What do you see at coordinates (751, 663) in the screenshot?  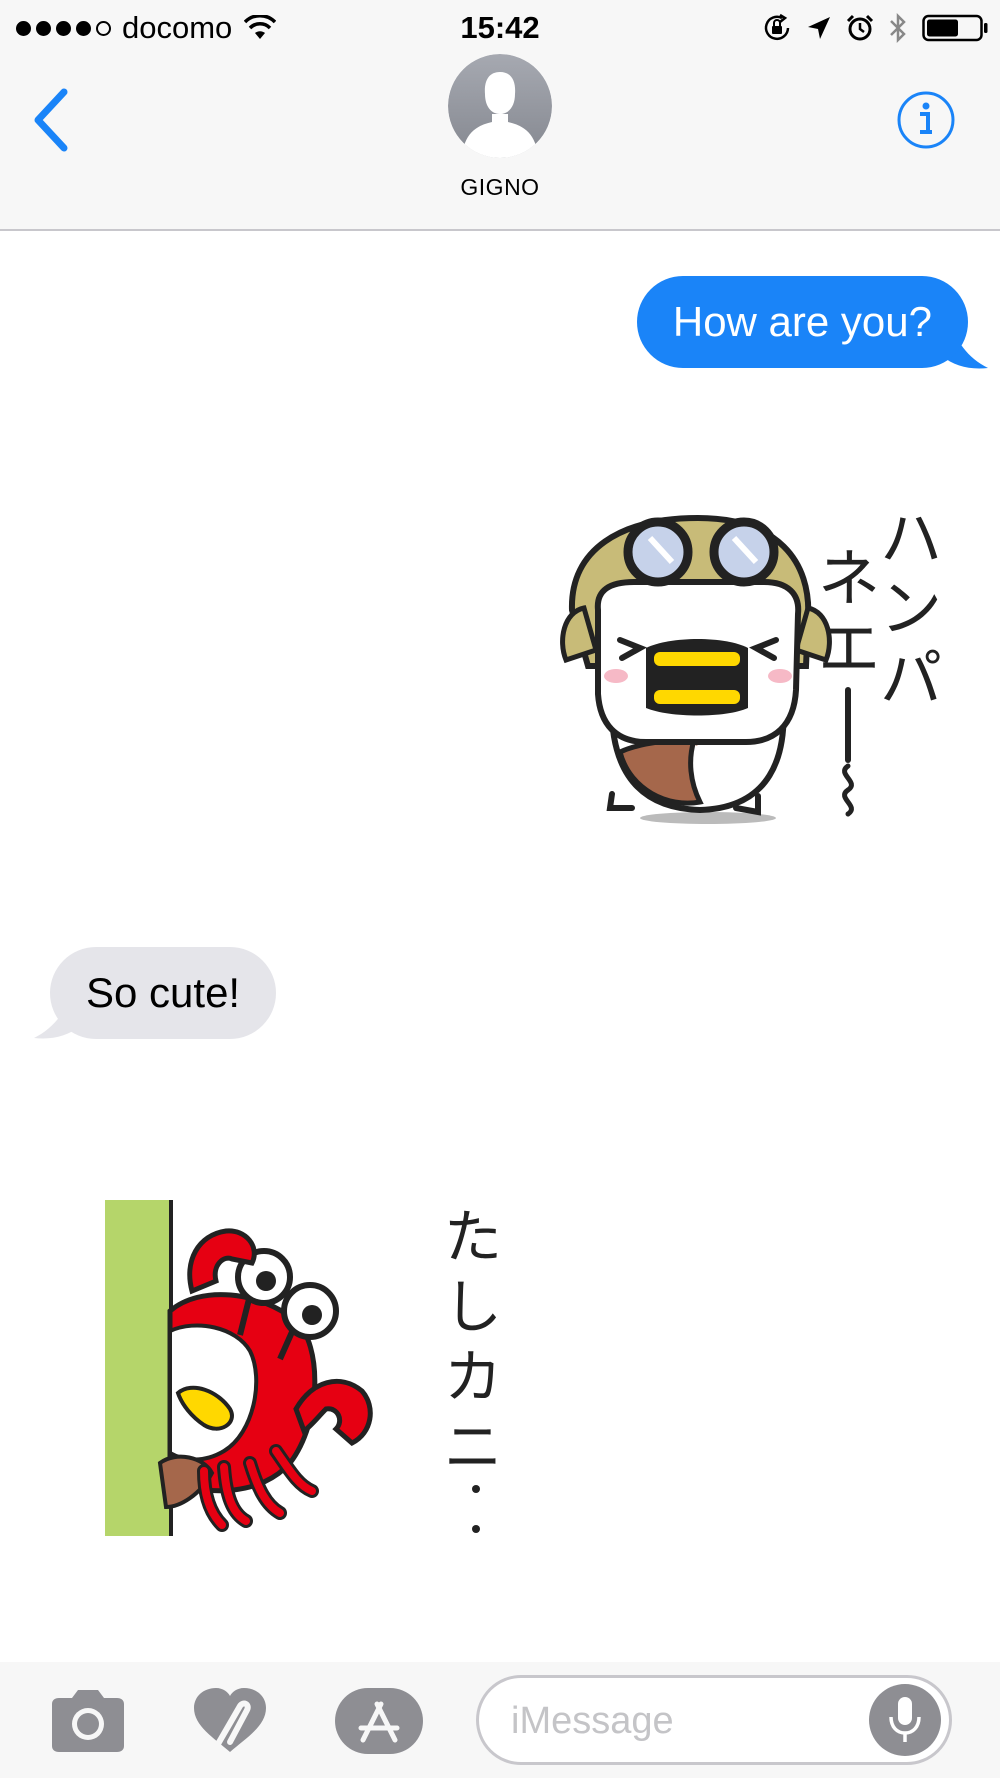 I see `duck-pilot-sticker-image: ハ ン パ ネ エ` at bounding box center [751, 663].